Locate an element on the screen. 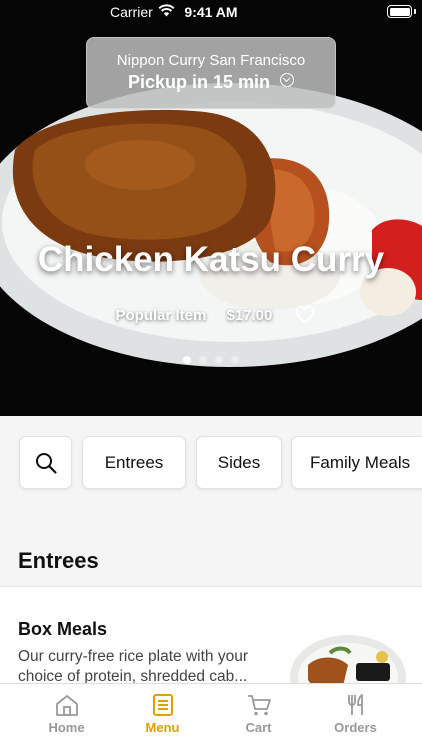  featured-item-meta: Popular Item $17.00 is located at coordinates (211, 315).